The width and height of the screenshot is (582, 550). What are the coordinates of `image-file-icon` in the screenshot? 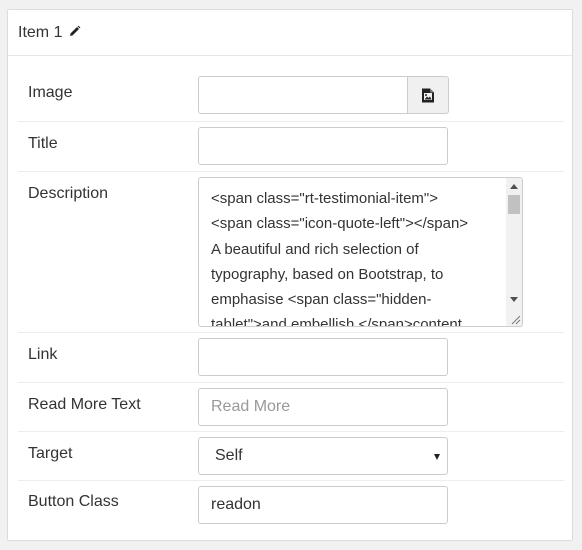 It's located at (428, 95).